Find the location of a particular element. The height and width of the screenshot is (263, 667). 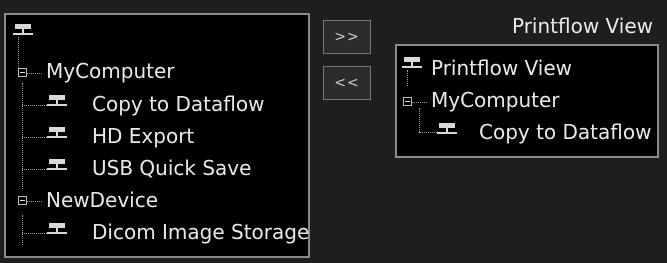

printflow-view-title: Printflow View is located at coordinates (583, 26).